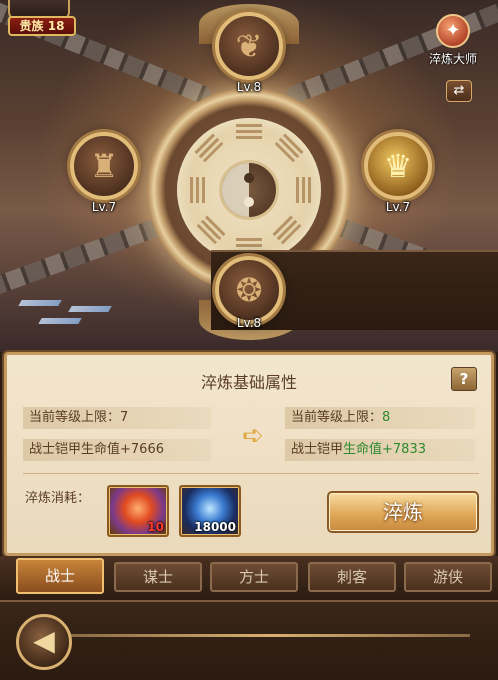 The height and width of the screenshot is (680, 498). I want to click on back-arrow-icon: ◀, so click(44, 640).